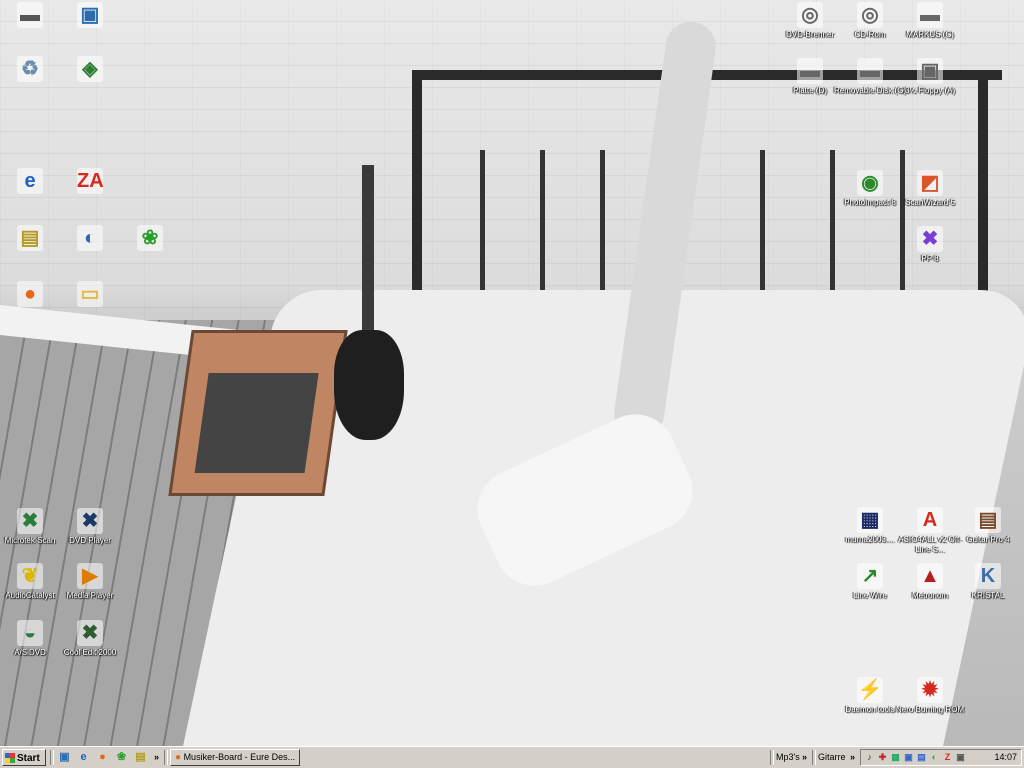 Image resolution: width=1024 pixels, height=768 pixels. Describe the element at coordinates (988, 576) in the screenshot. I see `kristal-icon: K` at that location.